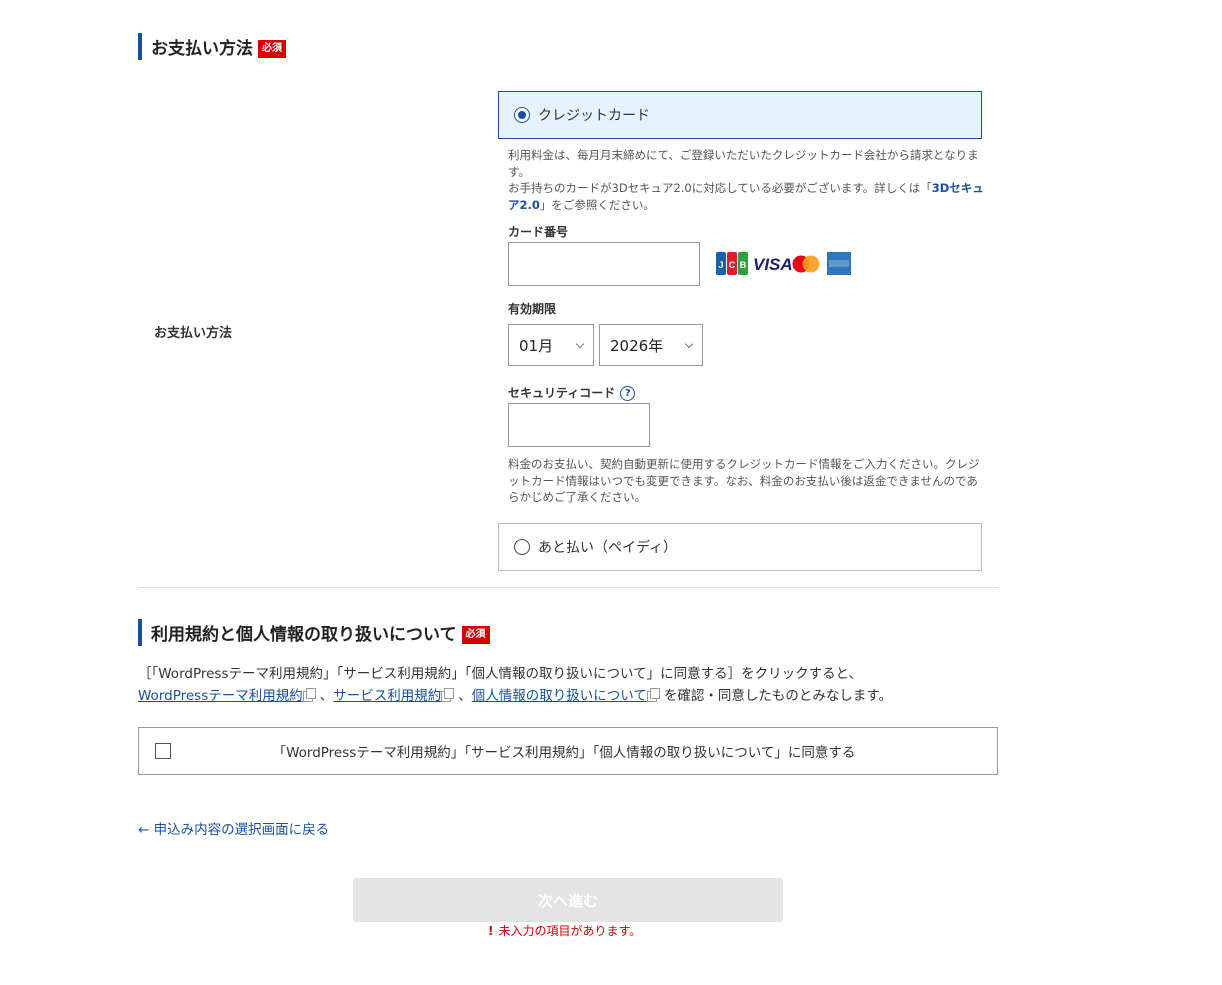 The height and width of the screenshot is (985, 1222). Describe the element at coordinates (572, 392) in the screenshot. I see `security-code-label: セキュリティコード?` at that location.